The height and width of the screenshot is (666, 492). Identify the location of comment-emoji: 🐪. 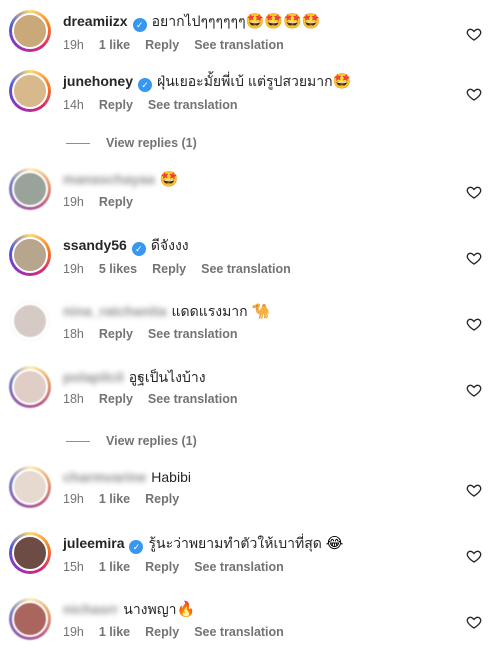
(261, 311).